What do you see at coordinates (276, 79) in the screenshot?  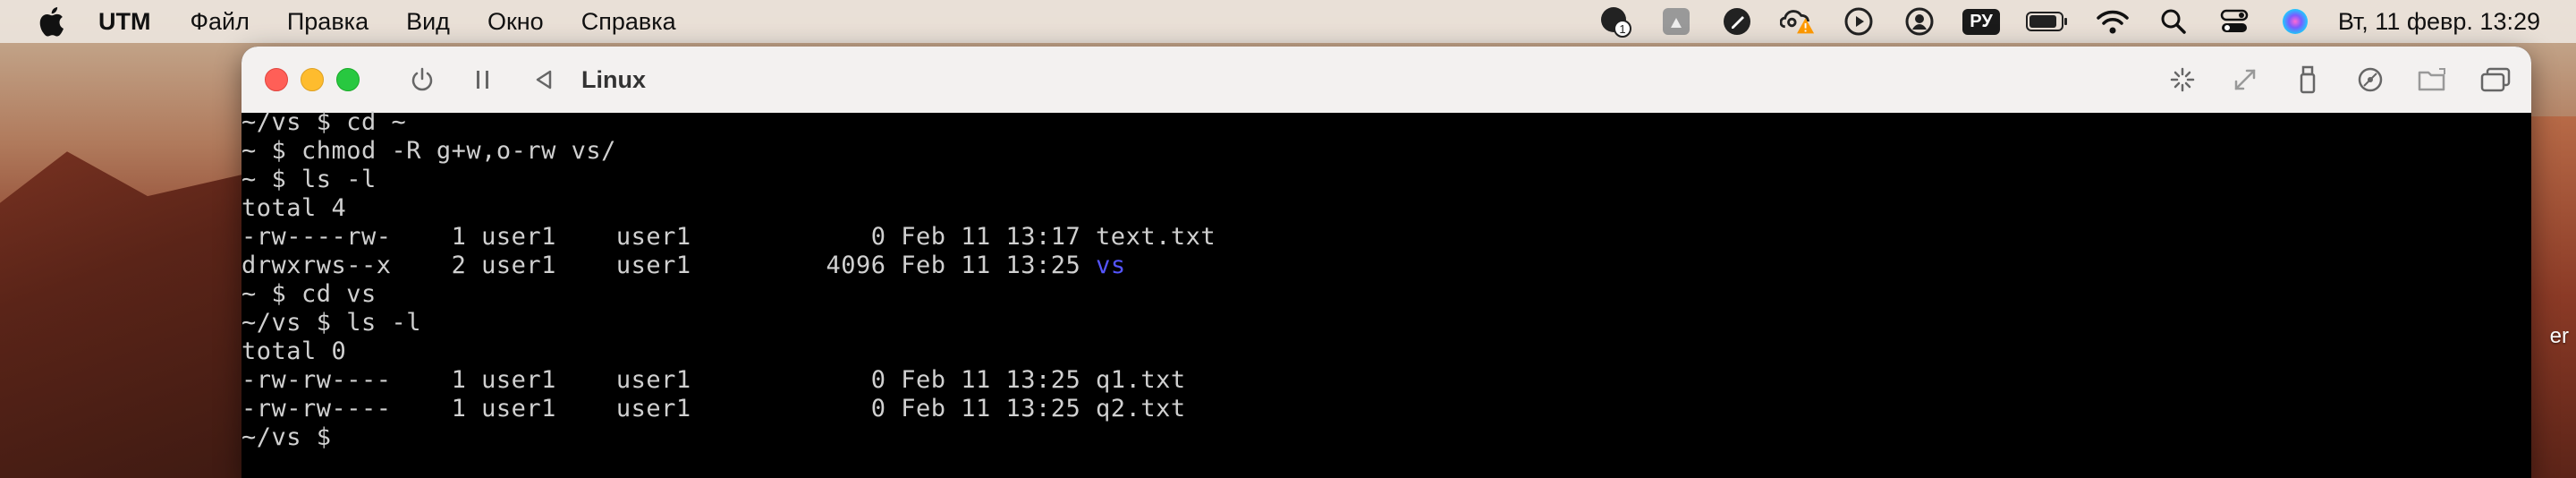 I see `close-window-button` at bounding box center [276, 79].